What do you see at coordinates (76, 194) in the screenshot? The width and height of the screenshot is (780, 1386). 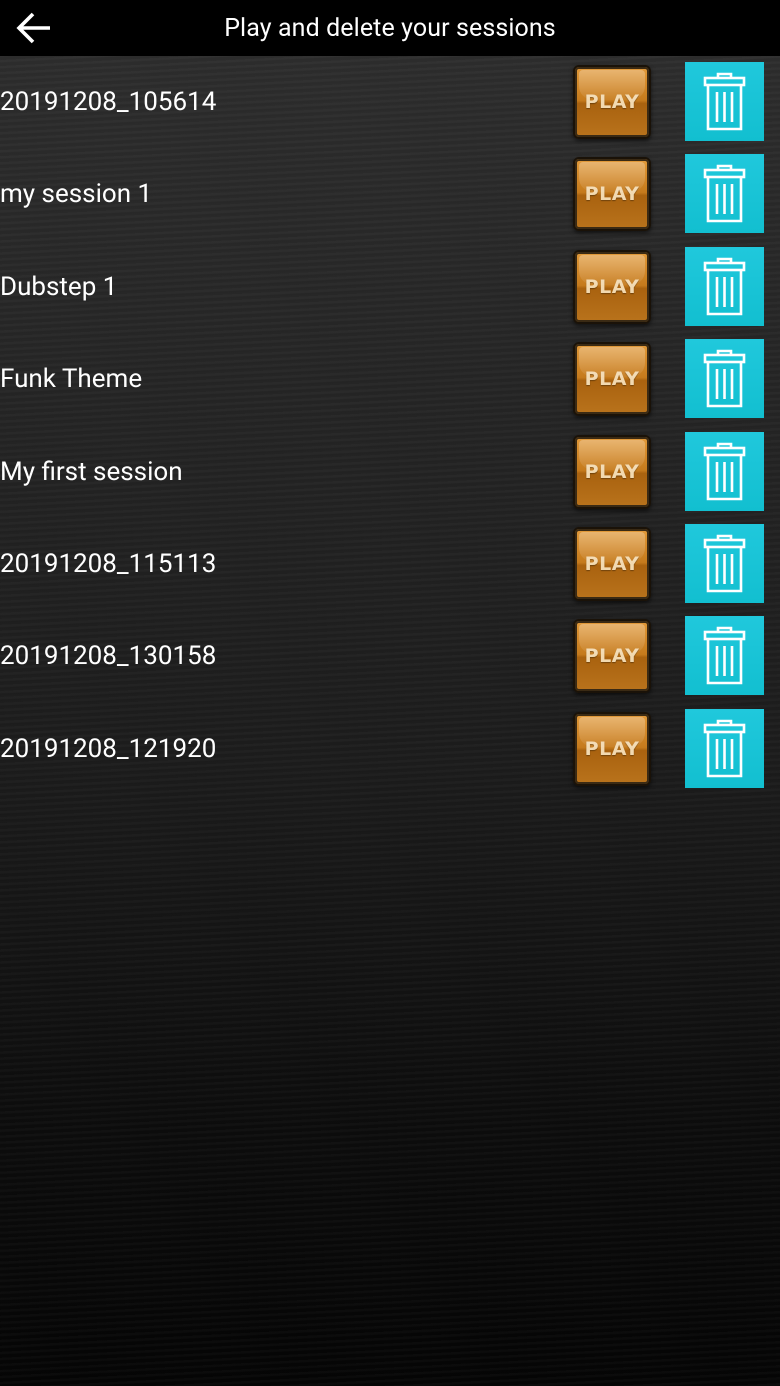 I see `session-name: my session 1` at bounding box center [76, 194].